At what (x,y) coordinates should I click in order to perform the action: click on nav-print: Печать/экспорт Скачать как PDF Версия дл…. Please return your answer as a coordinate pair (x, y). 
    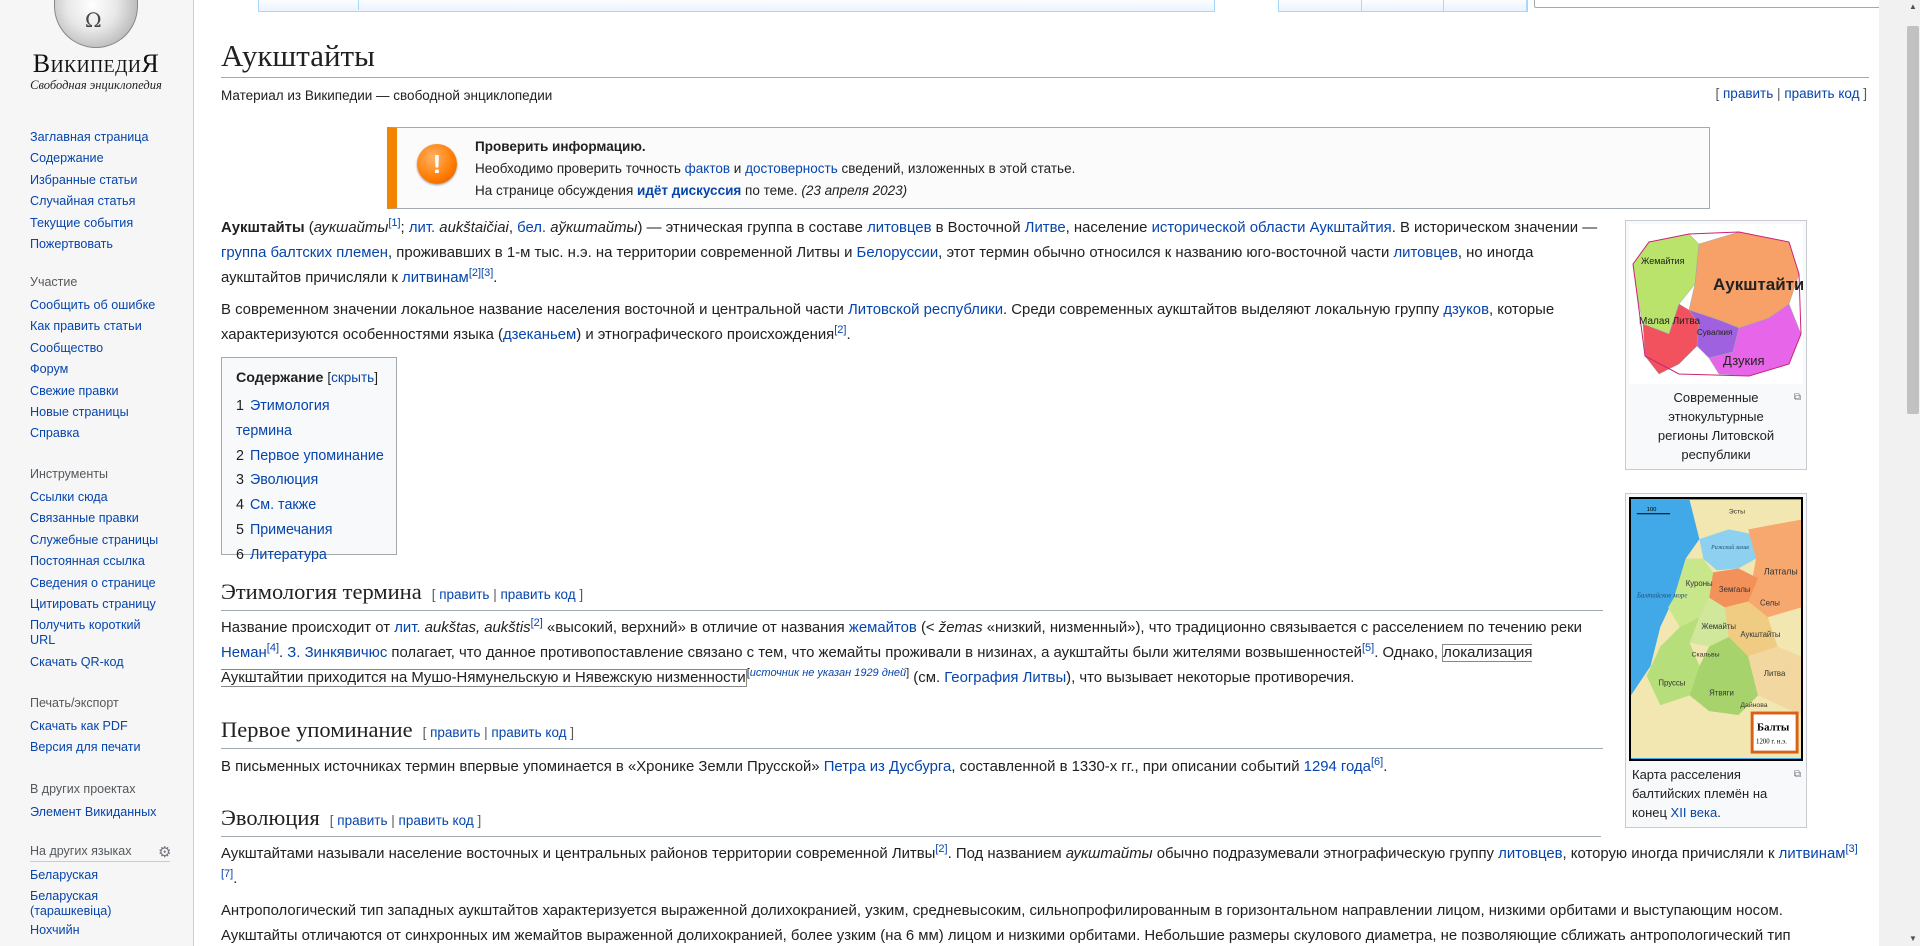
    Looking at the image, I should click on (110, 728).